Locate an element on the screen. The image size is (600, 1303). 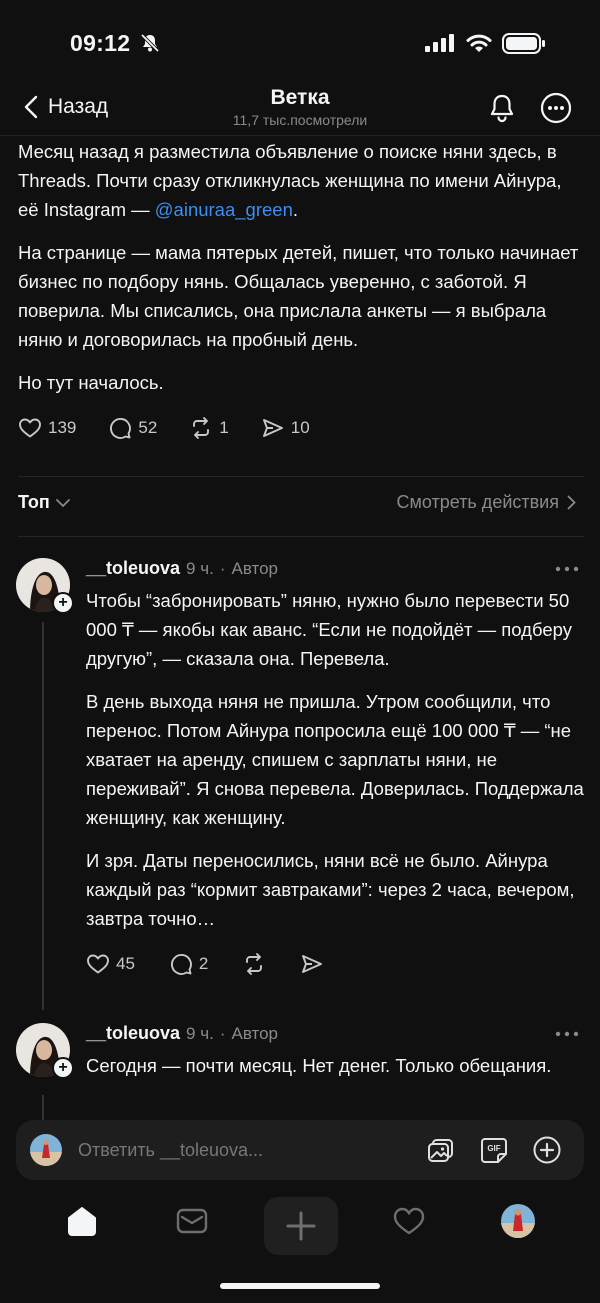
create-icon is located at coordinates (301, 1226).